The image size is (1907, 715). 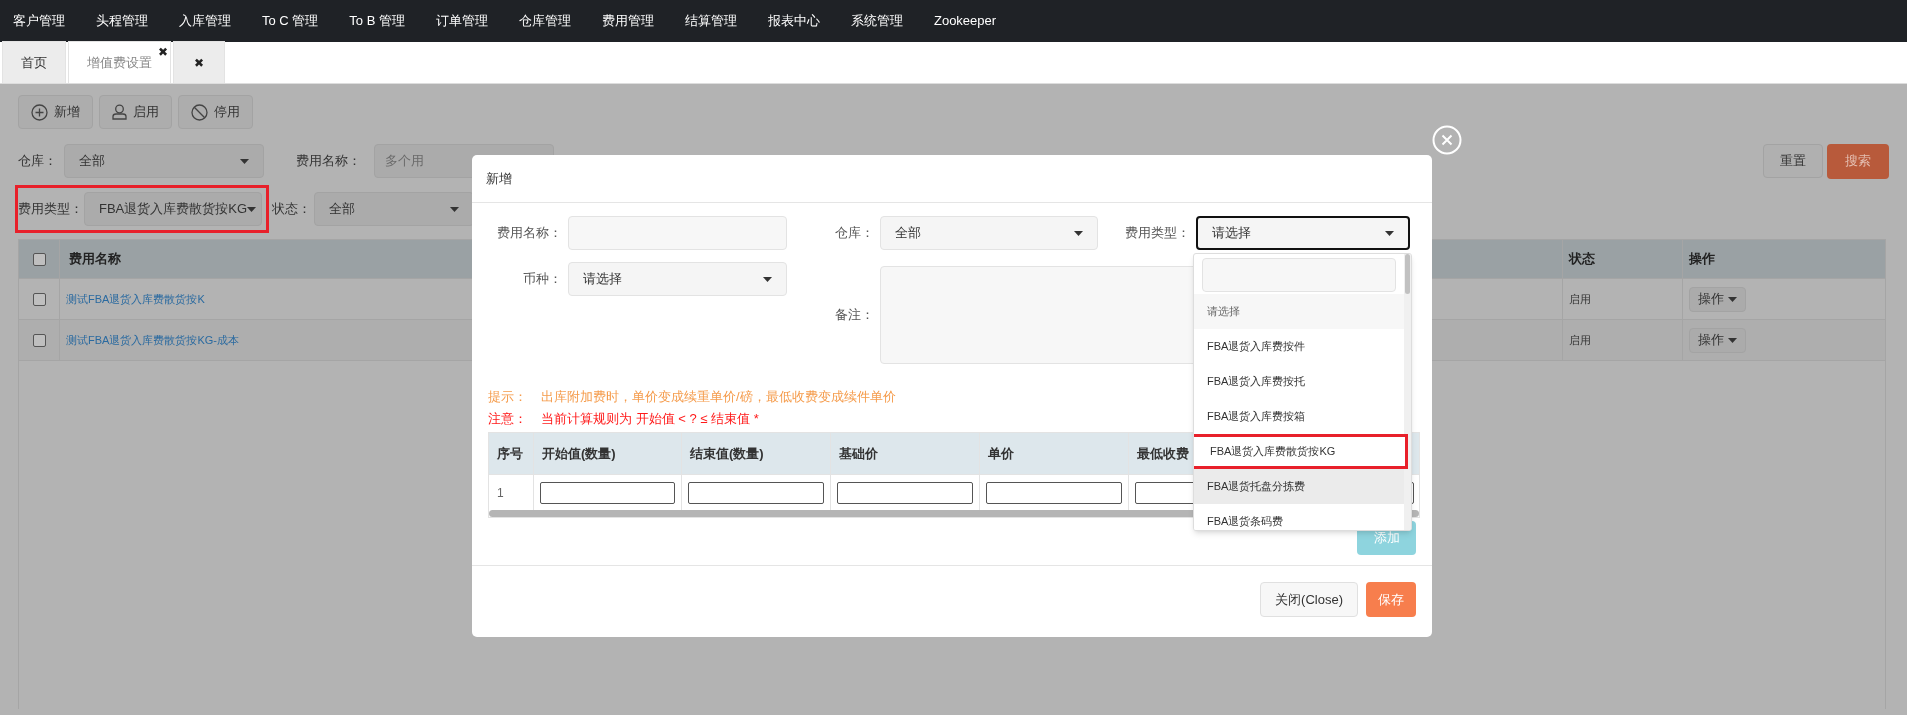 I want to click on field-label: 备注：, so click(x=854, y=315).